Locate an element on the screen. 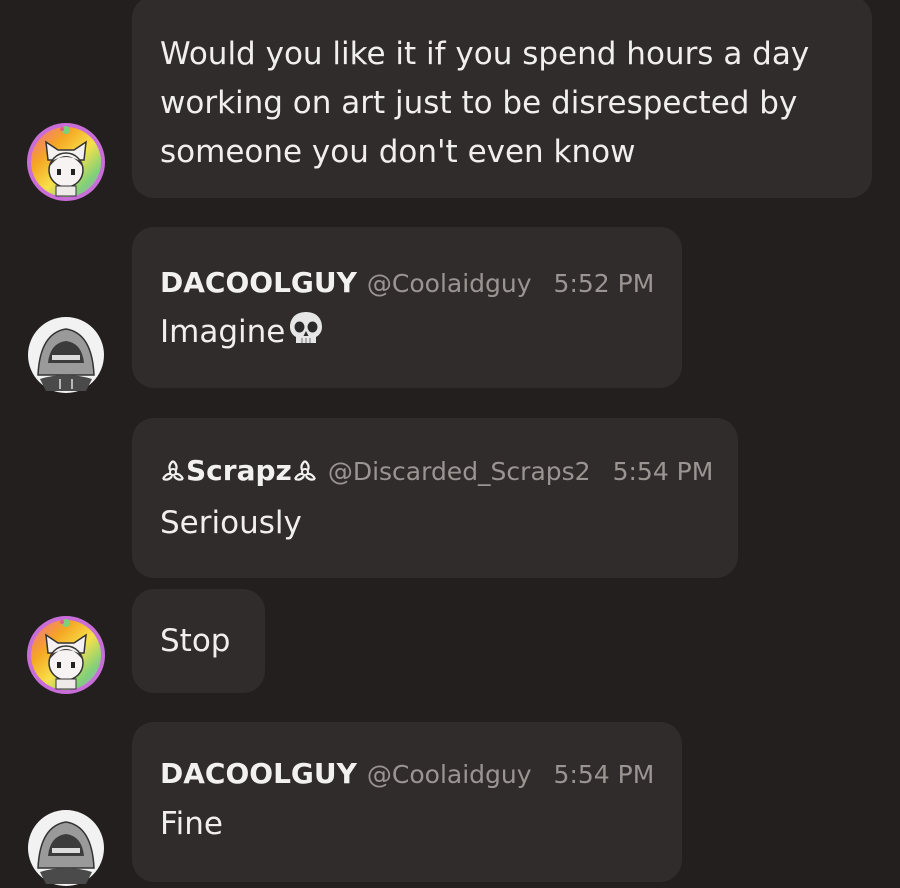 The width and height of the screenshot is (900, 888). skull-emoji is located at coordinates (306, 335).